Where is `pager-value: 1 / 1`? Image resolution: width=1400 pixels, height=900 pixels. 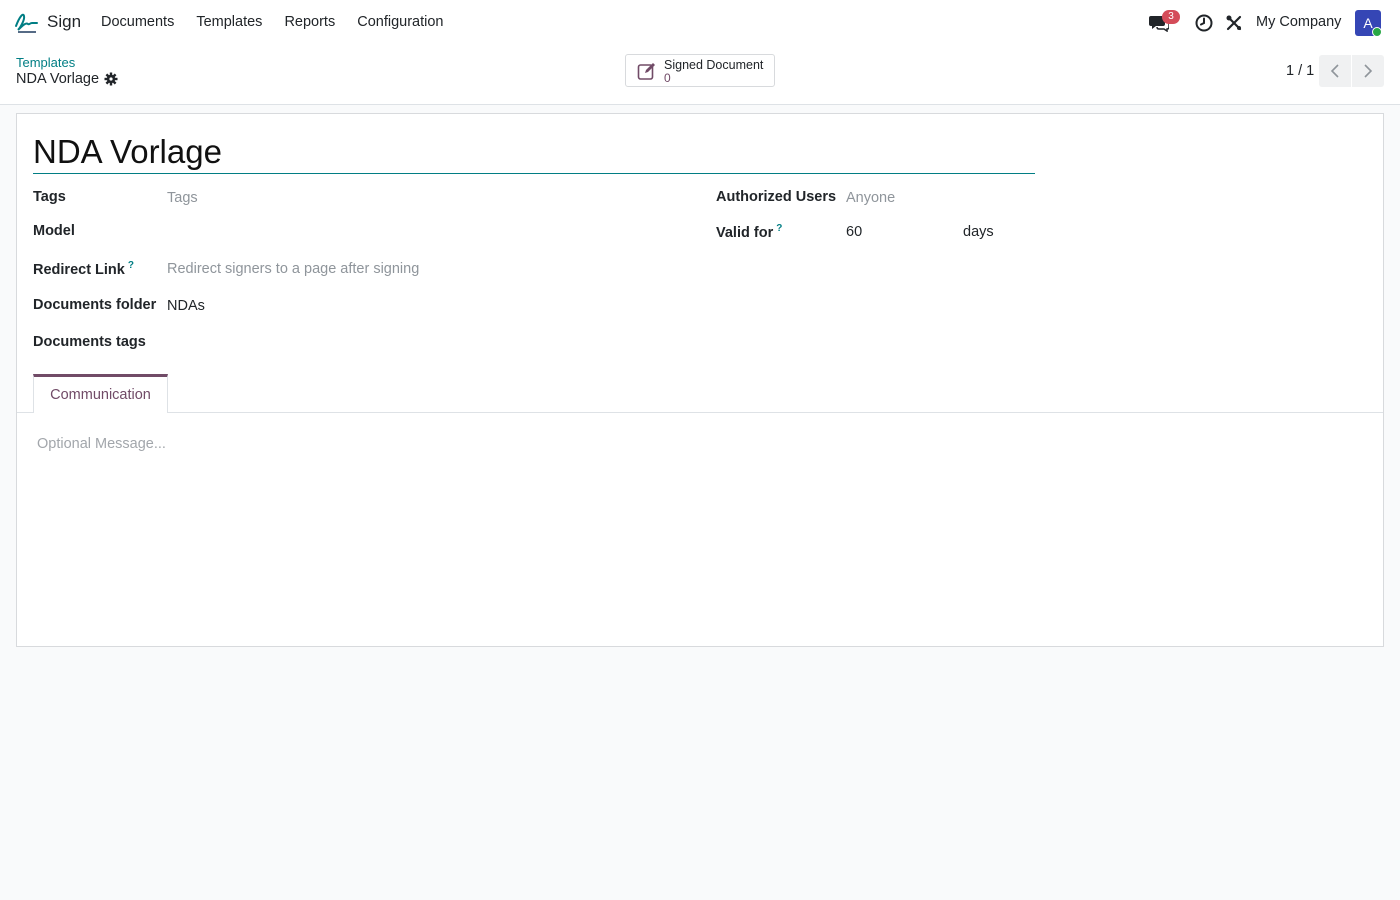
pager-value: 1 / 1 is located at coordinates (1300, 71).